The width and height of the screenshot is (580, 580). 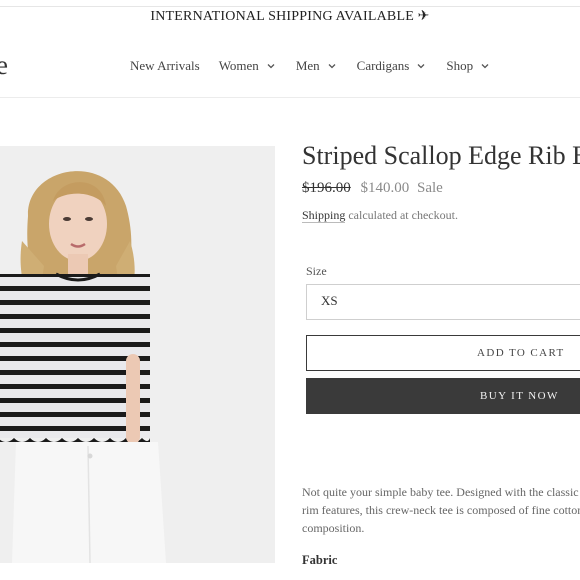 I want to click on top-divider, so click(x=290, y=6).